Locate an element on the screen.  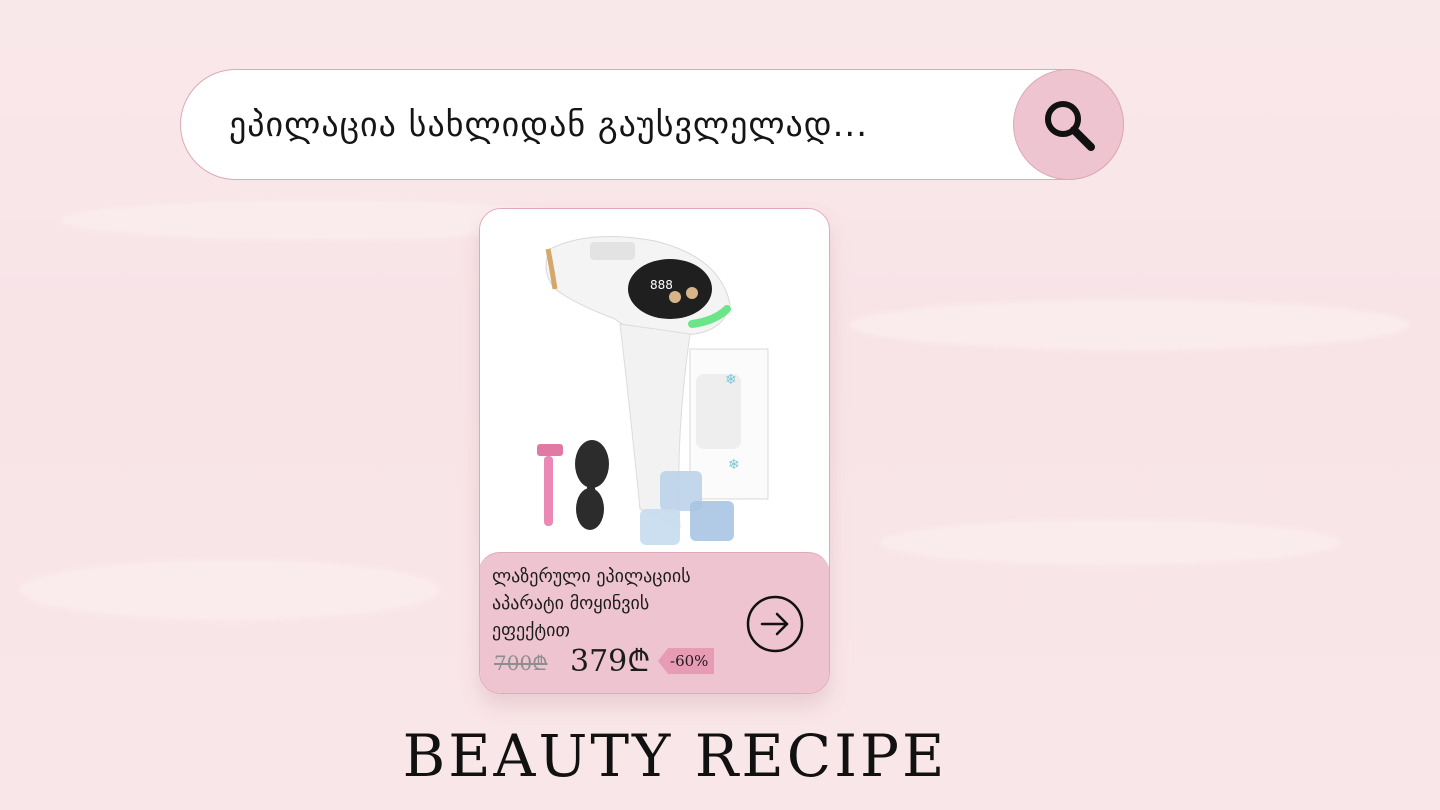
magnifier-icon is located at coordinates (1069, 125).